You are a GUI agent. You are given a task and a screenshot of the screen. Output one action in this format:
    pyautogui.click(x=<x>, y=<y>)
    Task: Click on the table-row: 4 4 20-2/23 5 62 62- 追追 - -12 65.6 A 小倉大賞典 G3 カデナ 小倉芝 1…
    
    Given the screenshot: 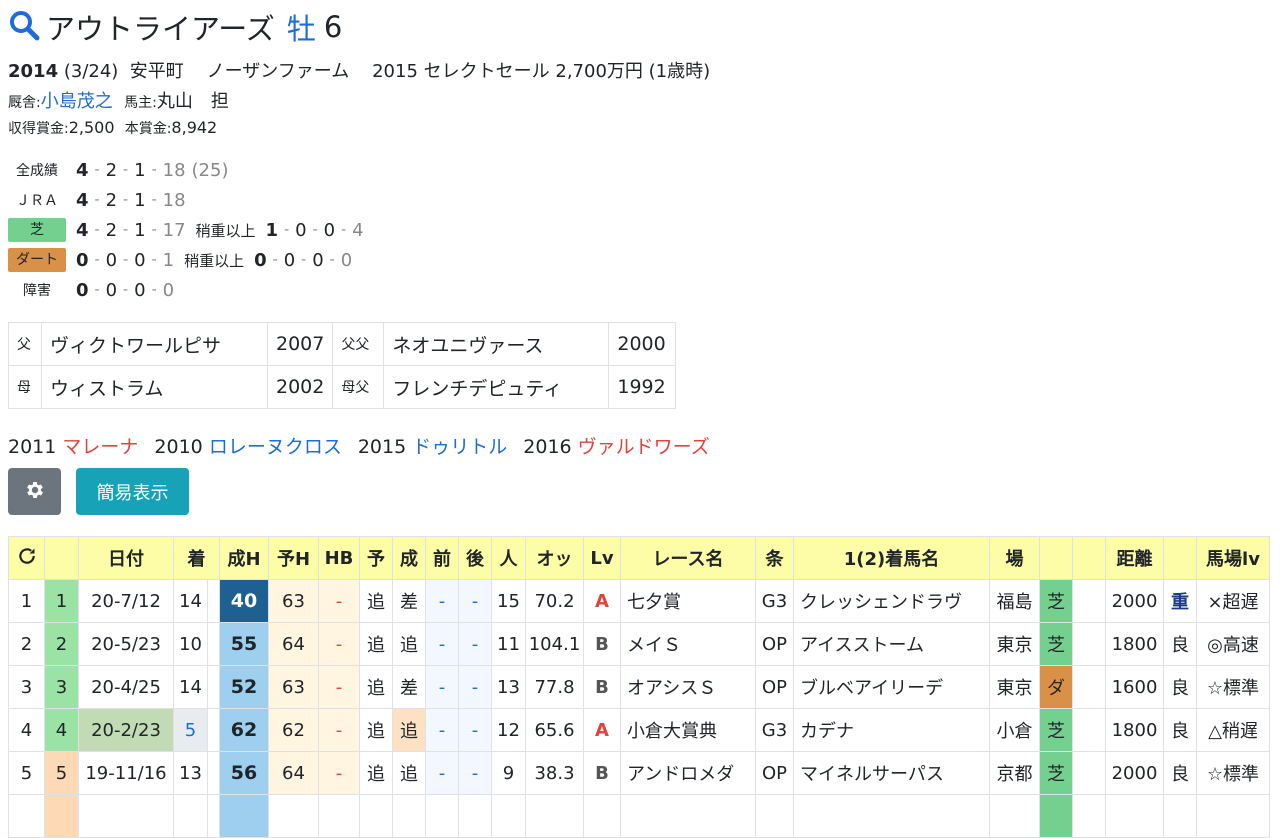 What is the action you would take?
    pyautogui.click(x=639, y=730)
    